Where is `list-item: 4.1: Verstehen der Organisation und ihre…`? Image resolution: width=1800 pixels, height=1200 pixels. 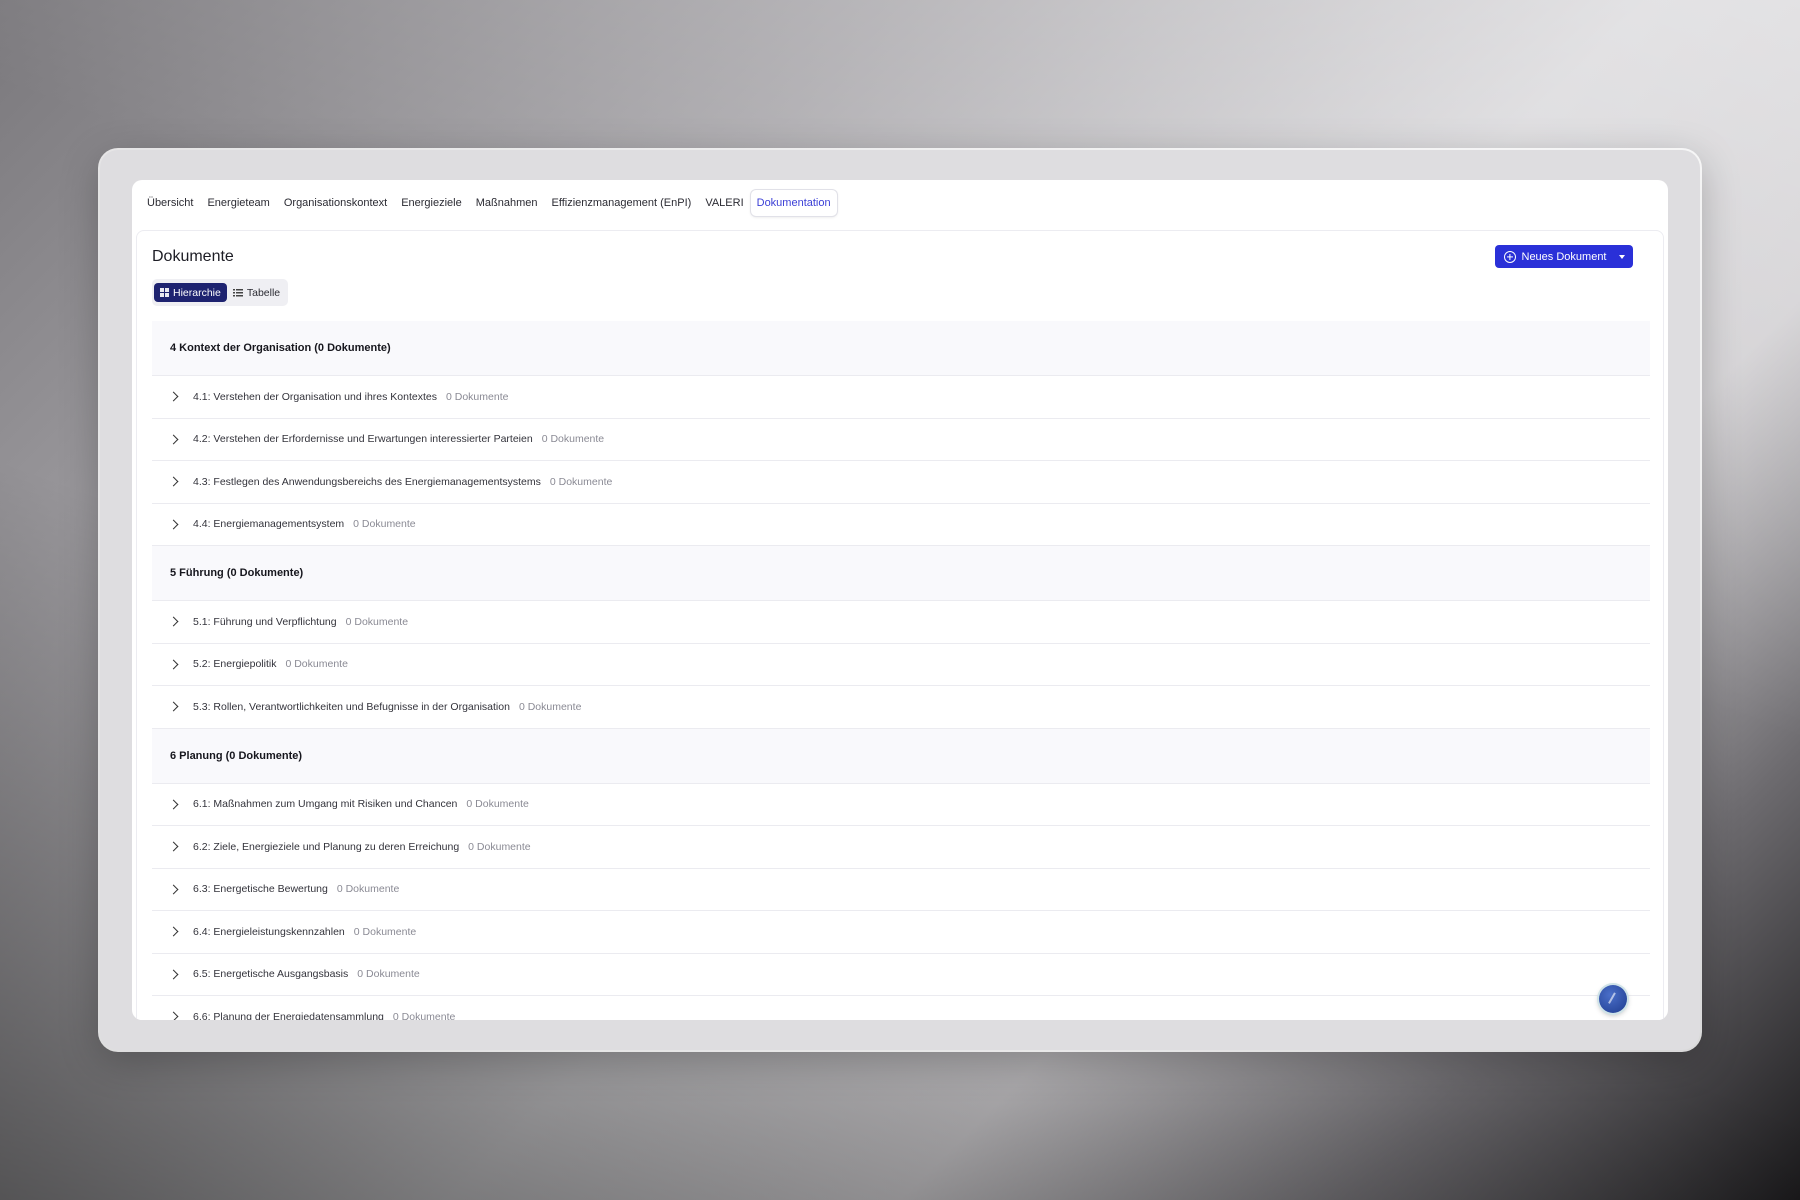 list-item: 4.1: Verstehen der Organisation und ihre… is located at coordinates (901, 397).